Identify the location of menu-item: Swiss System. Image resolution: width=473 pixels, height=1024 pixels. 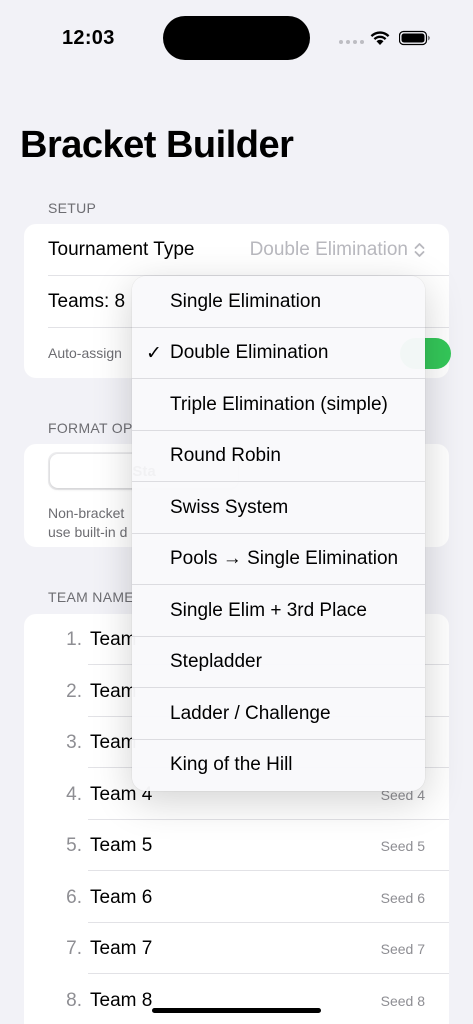
(278, 508).